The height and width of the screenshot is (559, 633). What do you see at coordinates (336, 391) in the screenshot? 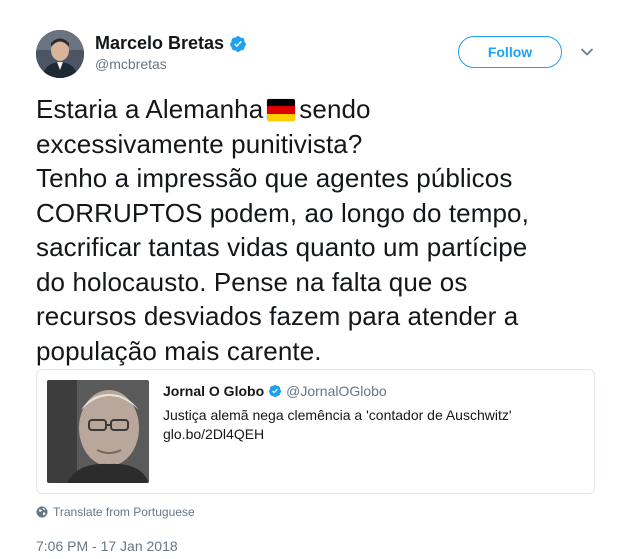
I see `quoted-author-handle: @JornalOGlobo` at bounding box center [336, 391].